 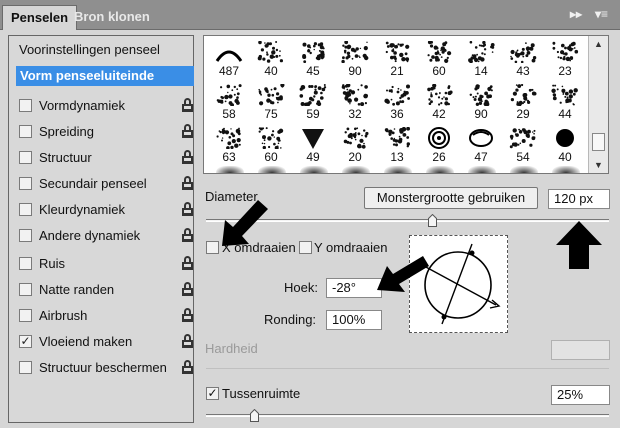 I want to click on spacing-checkbox: ✓, so click(x=212, y=393).